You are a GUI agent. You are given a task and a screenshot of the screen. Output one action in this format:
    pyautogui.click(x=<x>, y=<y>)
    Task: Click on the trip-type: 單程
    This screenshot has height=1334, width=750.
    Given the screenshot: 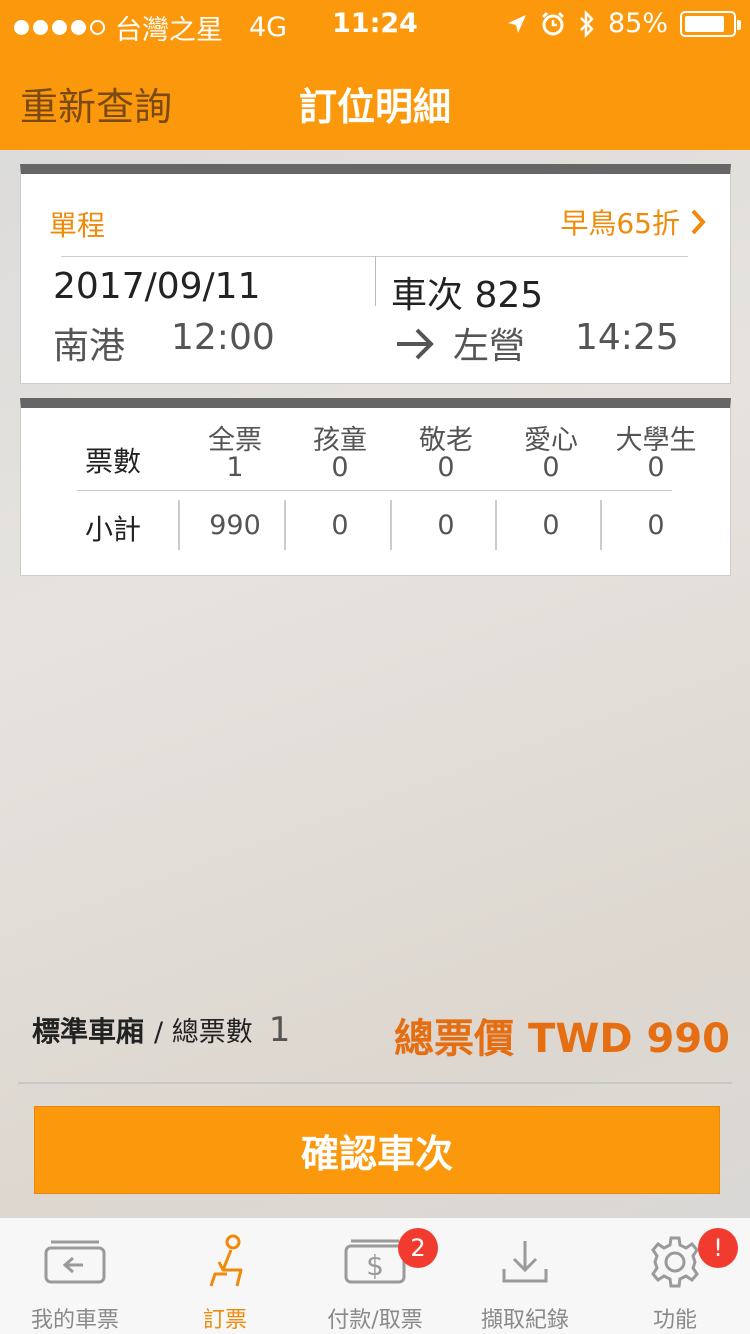 What is the action you would take?
    pyautogui.click(x=77, y=225)
    